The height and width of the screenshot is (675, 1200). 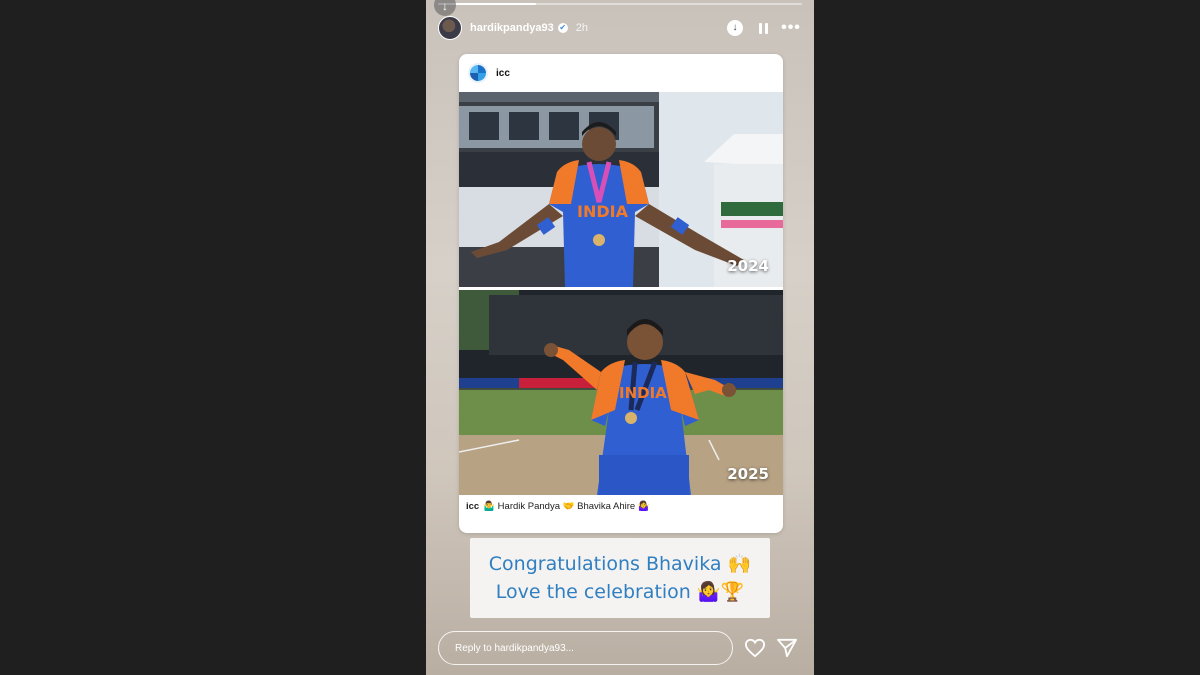 What do you see at coordinates (562, 28) in the screenshot?
I see `verified-icon: ✔` at bounding box center [562, 28].